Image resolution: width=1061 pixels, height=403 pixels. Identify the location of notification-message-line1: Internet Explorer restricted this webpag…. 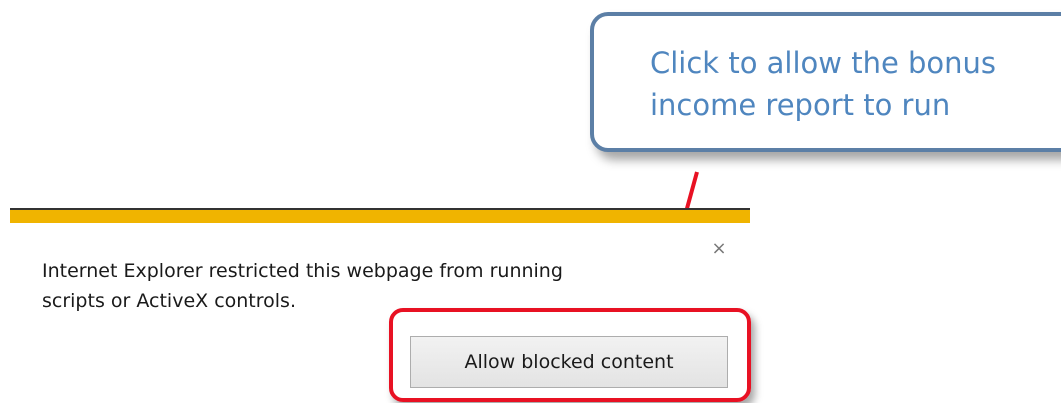
(302, 271).